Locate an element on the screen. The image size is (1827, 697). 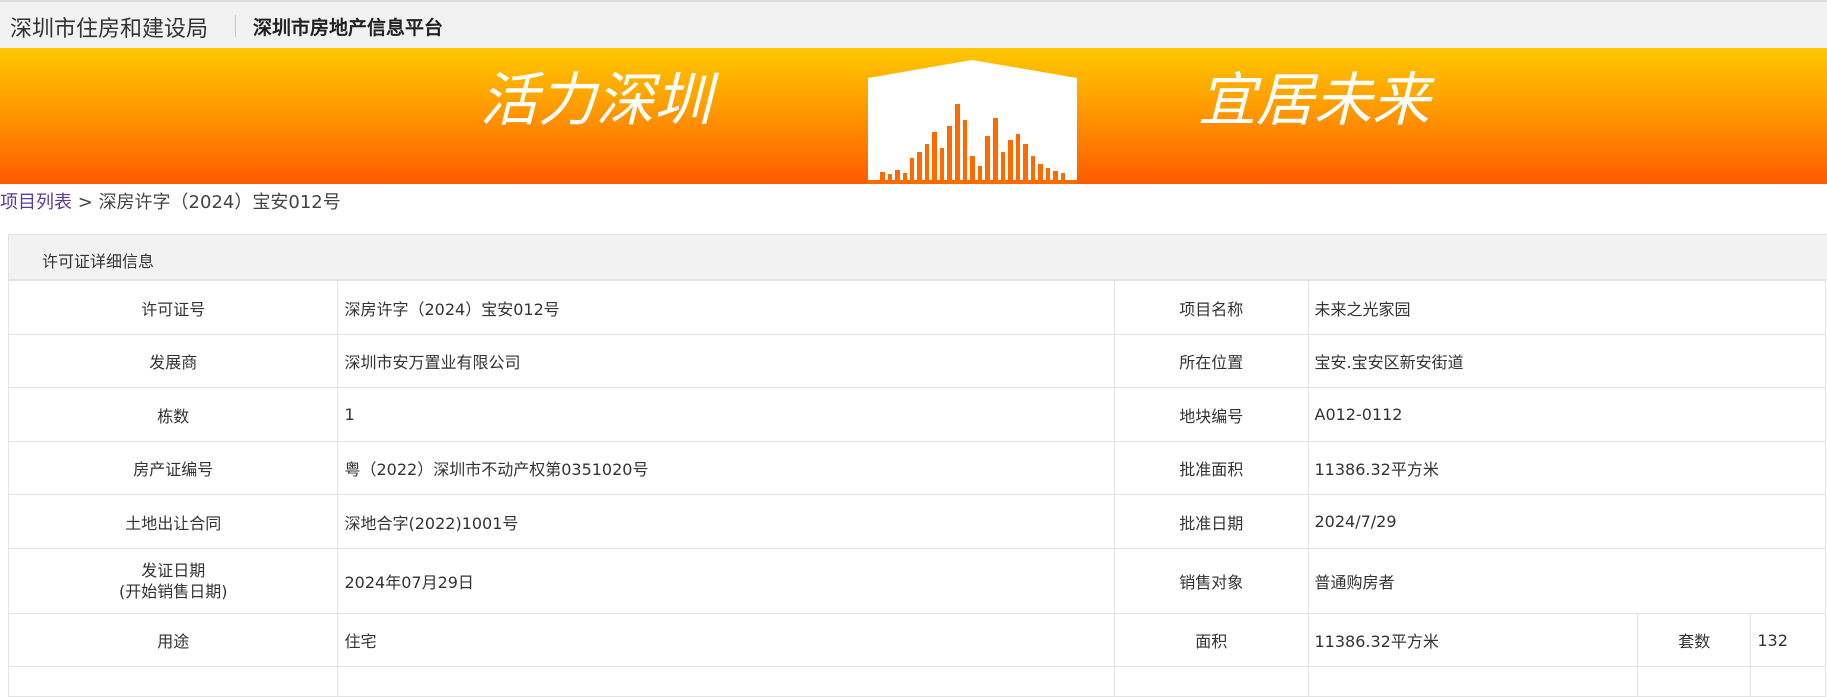
project-name-value: 未来之光家园 is located at coordinates (1566, 307).